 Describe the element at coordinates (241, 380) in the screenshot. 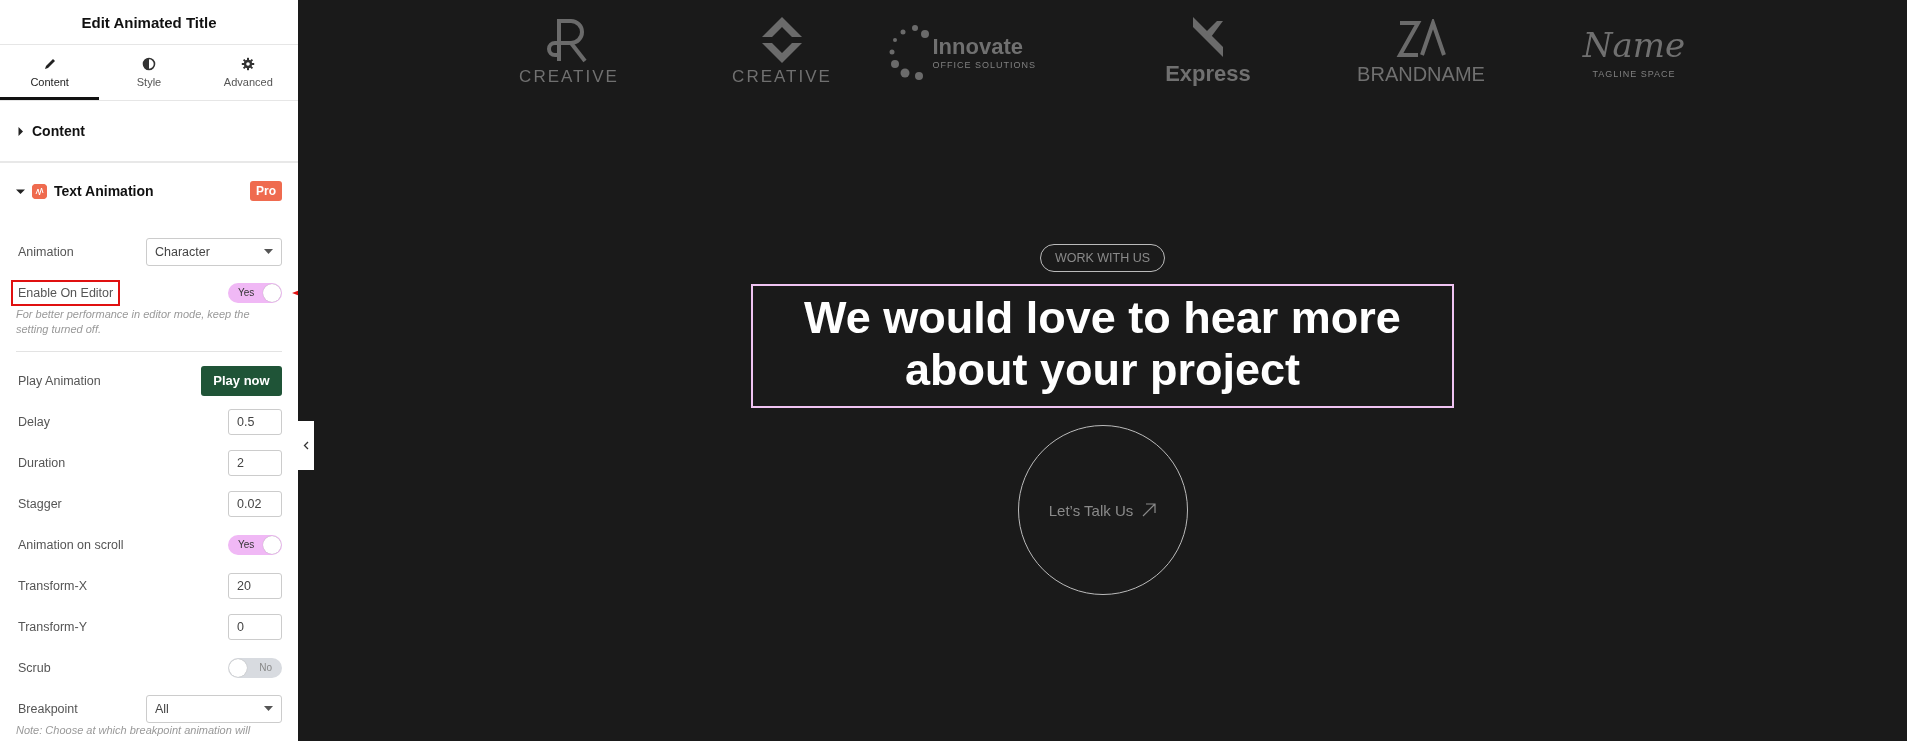

I see `play-button: Play now` at that location.